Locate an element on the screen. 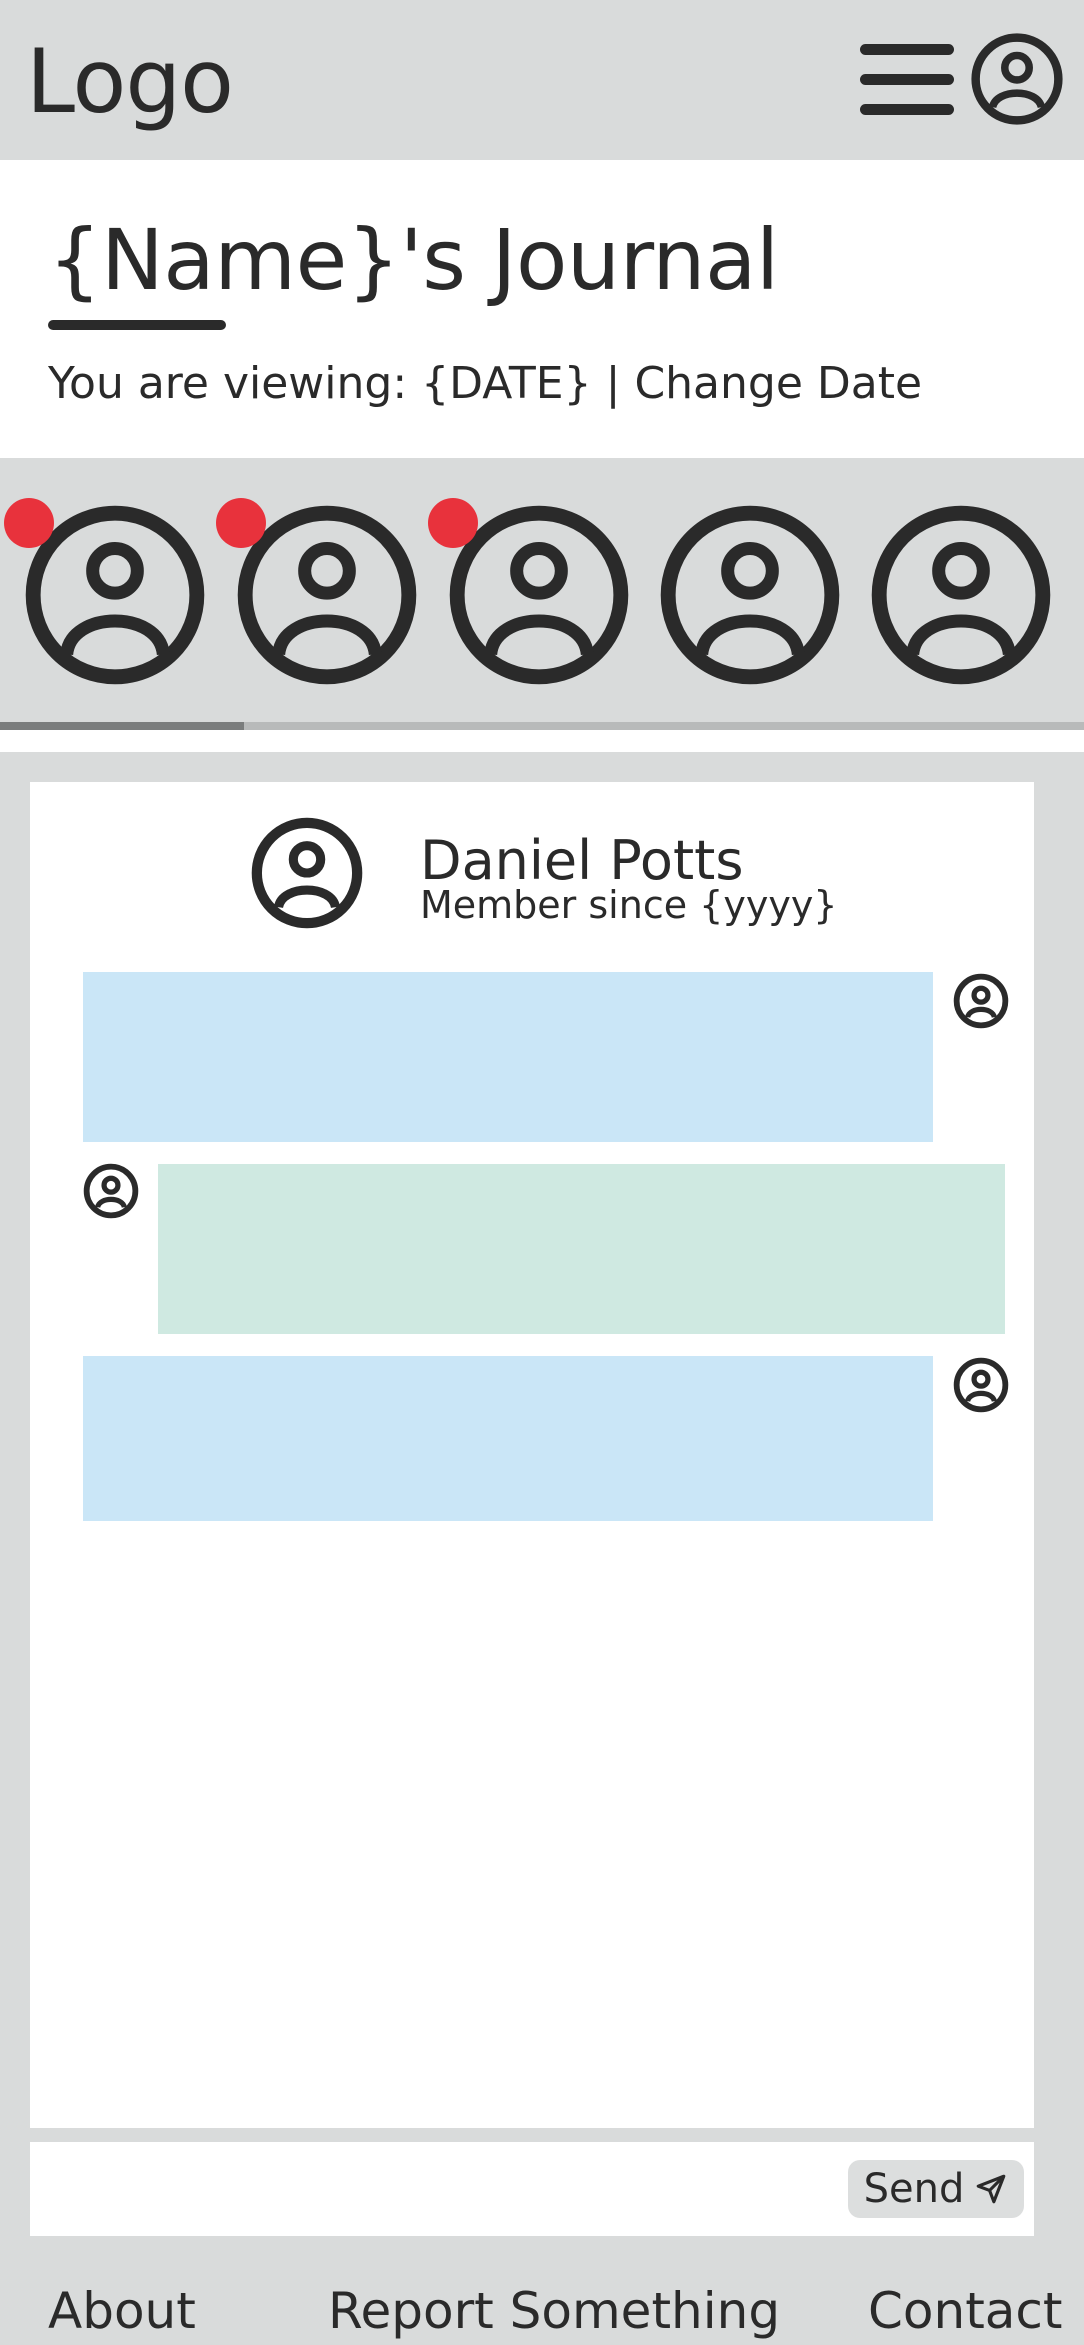 The width and height of the screenshot is (1084, 2345). story-bar is located at coordinates (542, 593).